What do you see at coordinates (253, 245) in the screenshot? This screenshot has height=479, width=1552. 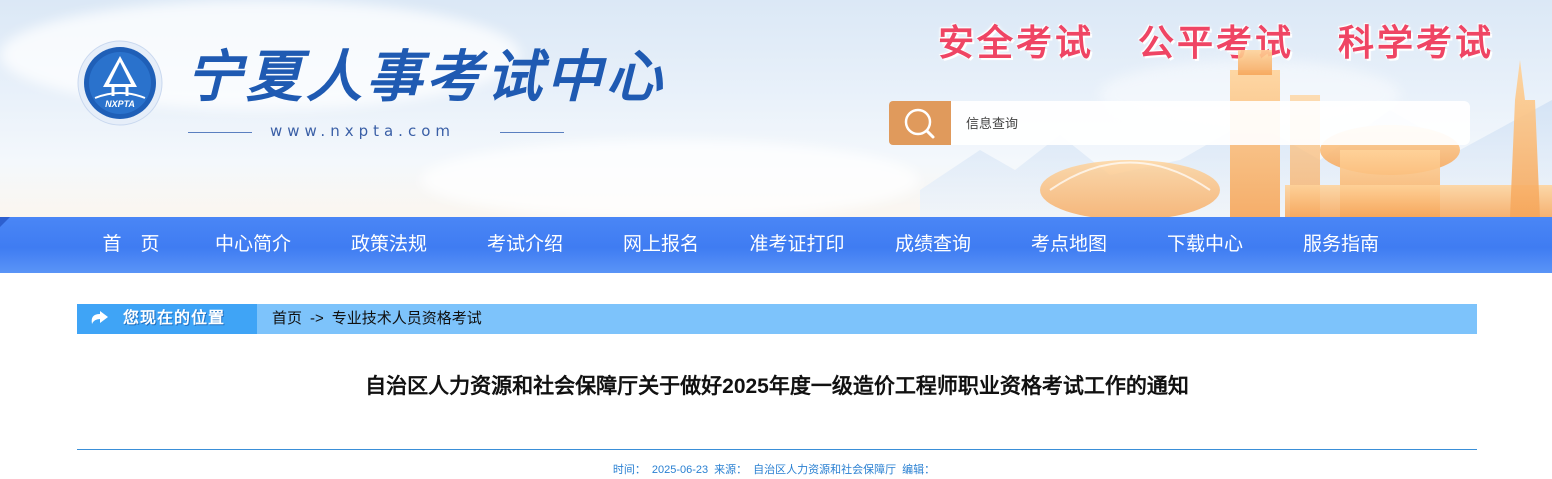 I see `nav-about: 中心简介` at bounding box center [253, 245].